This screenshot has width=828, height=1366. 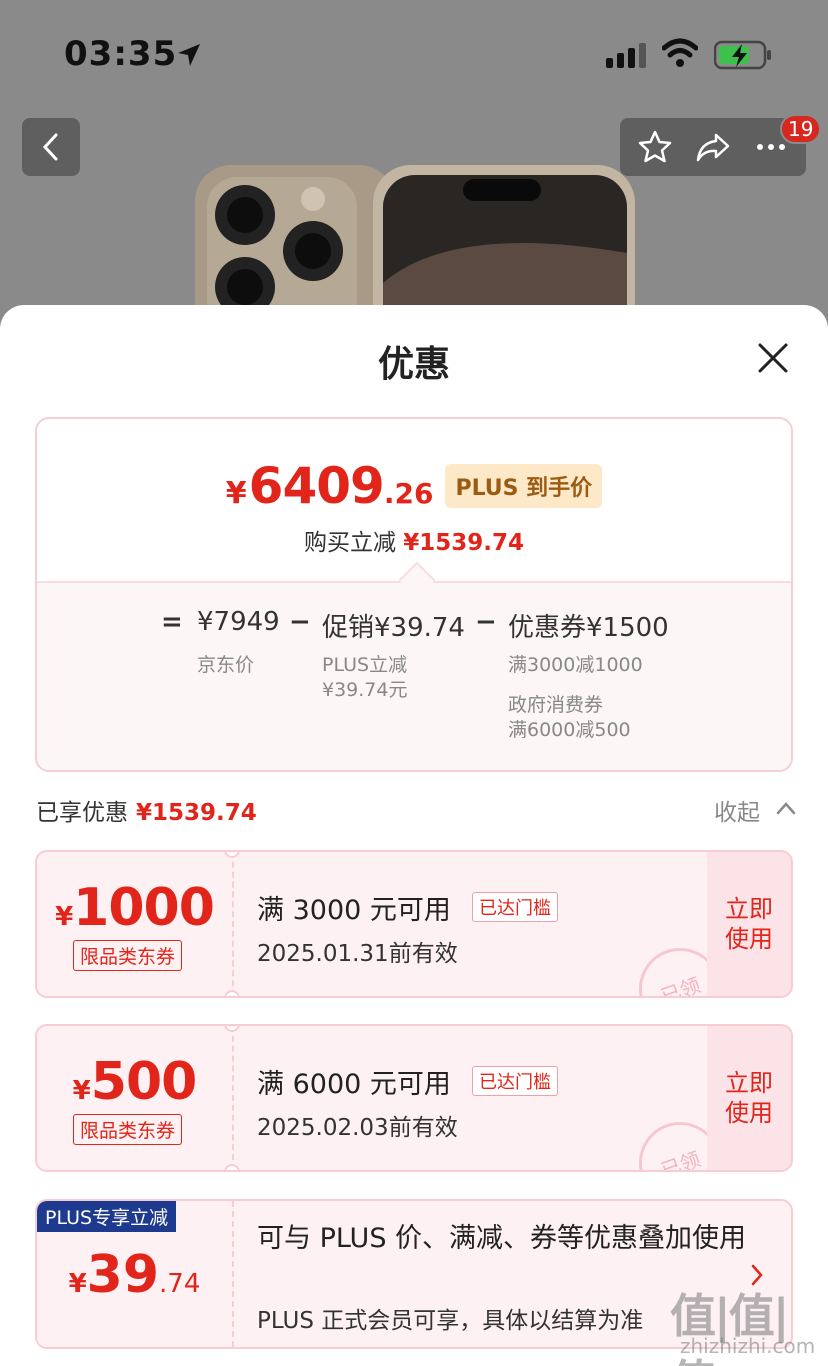 I want to click on save-value: ¥1539.74, so click(x=464, y=543).